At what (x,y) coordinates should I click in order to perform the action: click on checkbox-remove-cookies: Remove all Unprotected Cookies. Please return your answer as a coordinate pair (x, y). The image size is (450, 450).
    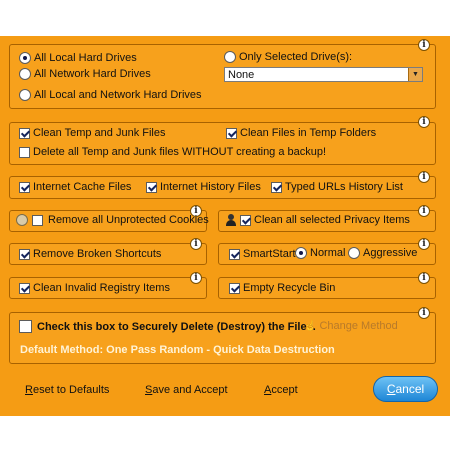
    Looking at the image, I should click on (112, 220).